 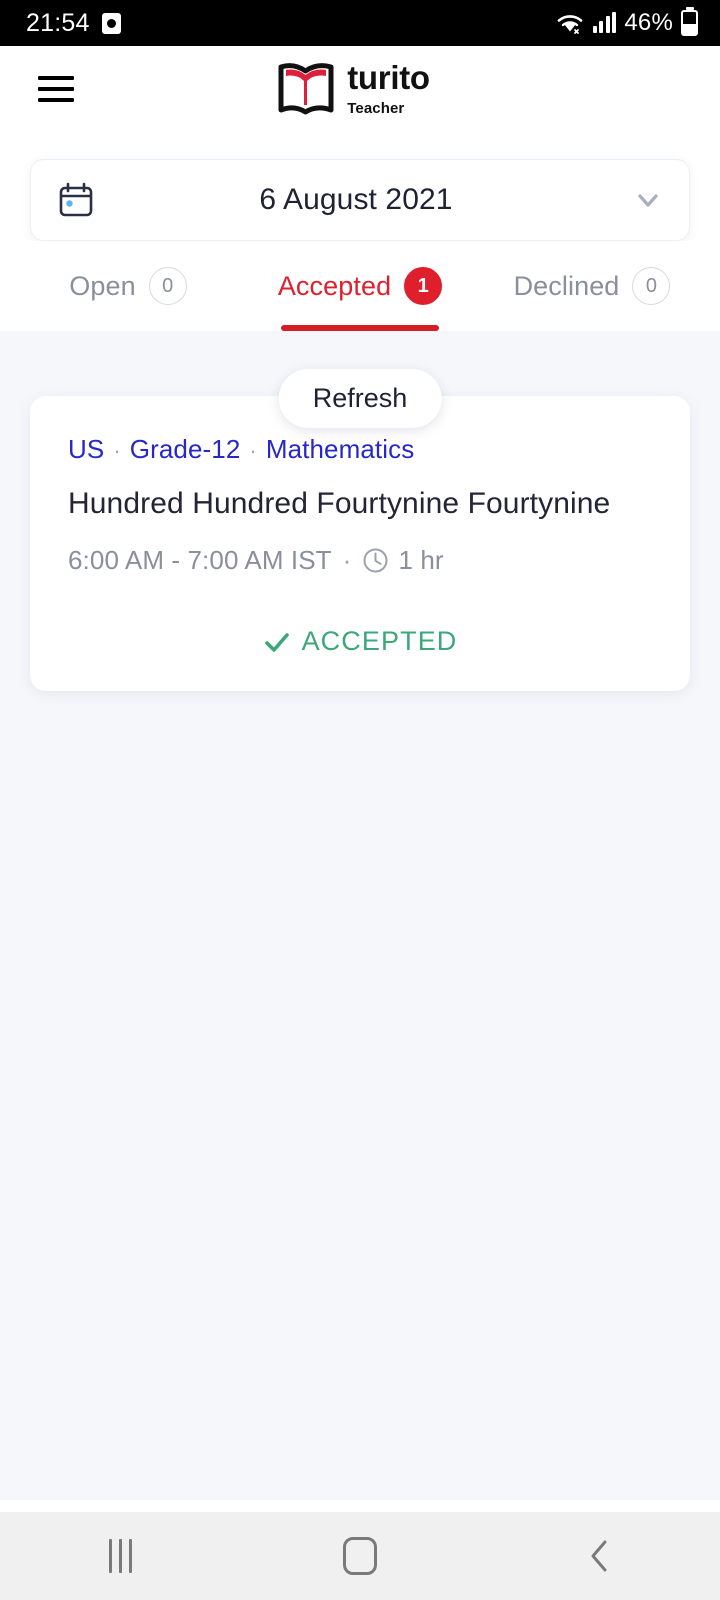 I want to click on tab-declined-count: 0, so click(x=651, y=286).